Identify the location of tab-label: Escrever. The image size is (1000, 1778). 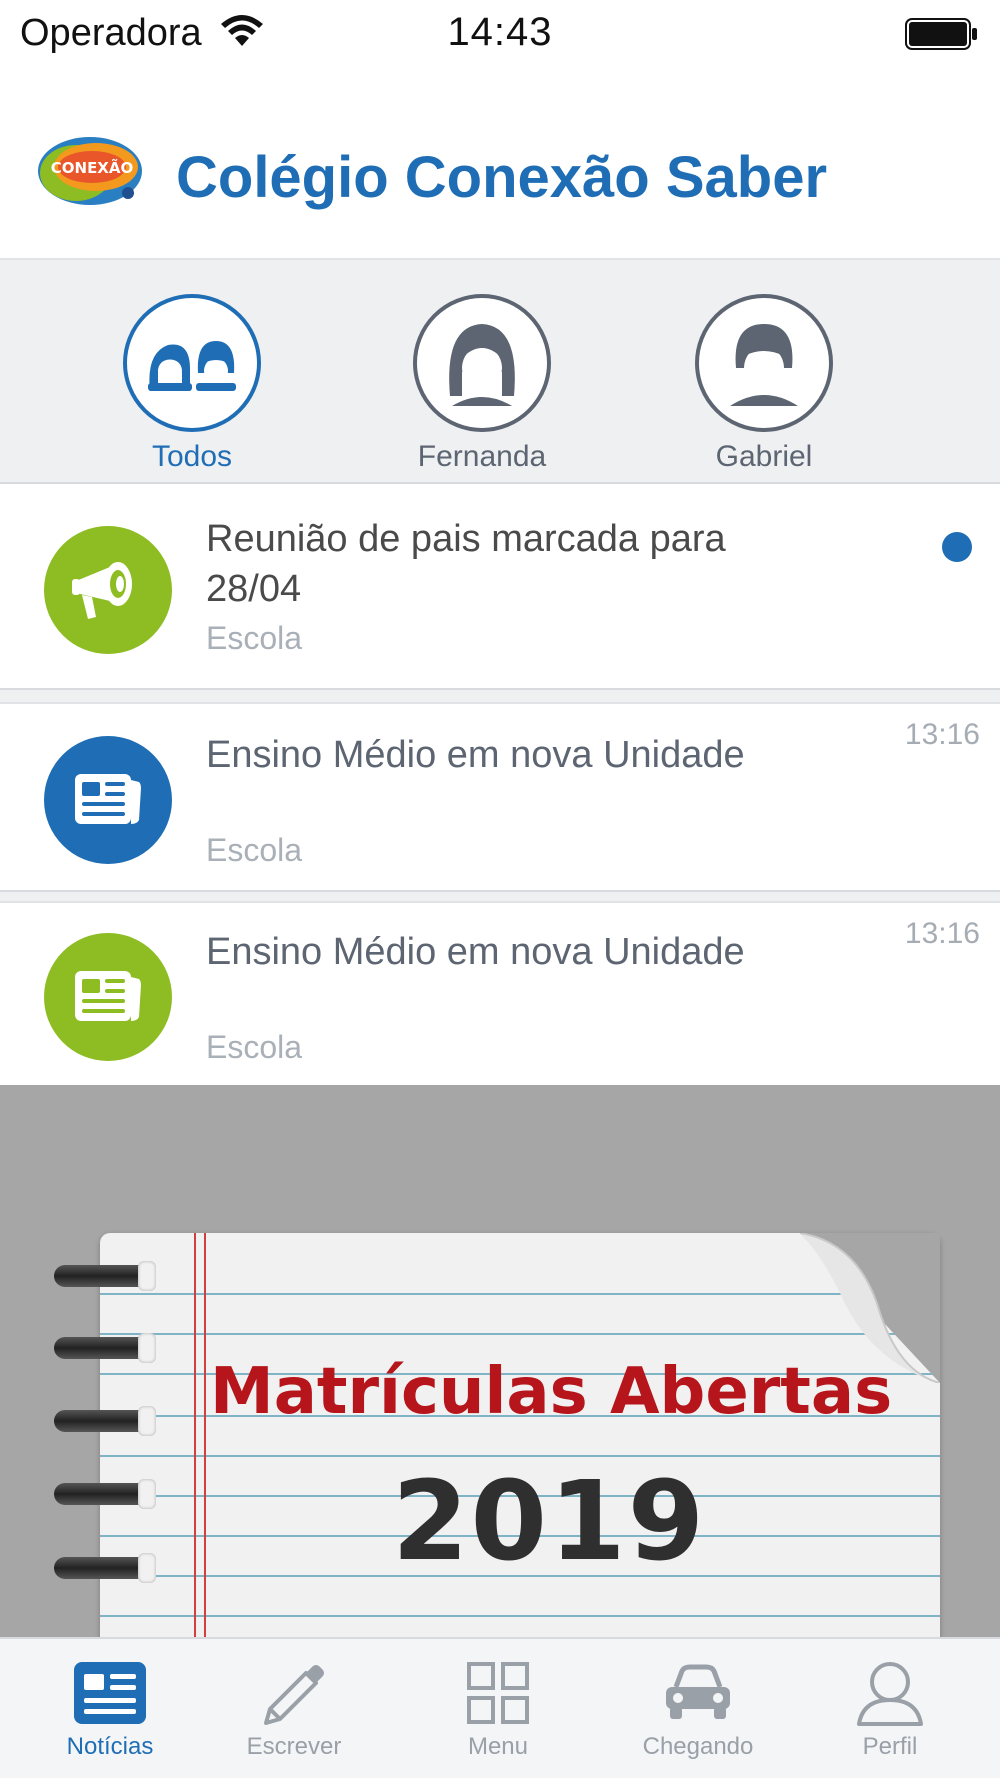
(294, 1746).